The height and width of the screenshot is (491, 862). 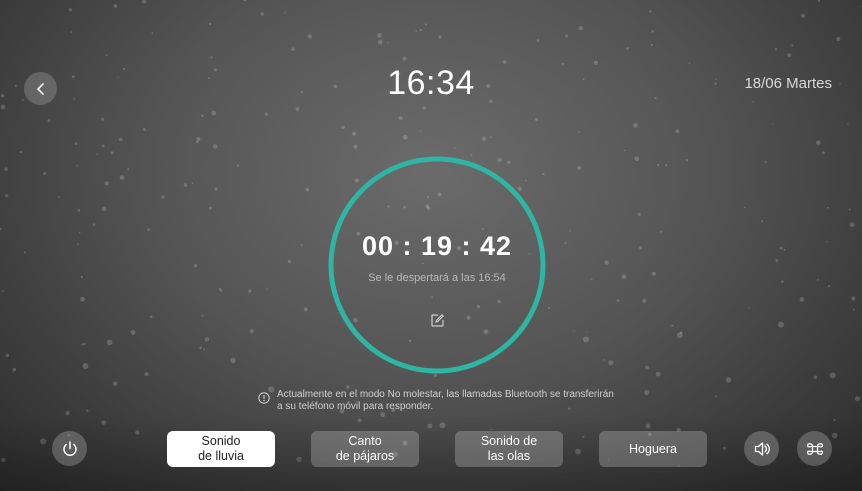 What do you see at coordinates (653, 449) in the screenshot?
I see `sound-bonfire-button: Hoguera` at bounding box center [653, 449].